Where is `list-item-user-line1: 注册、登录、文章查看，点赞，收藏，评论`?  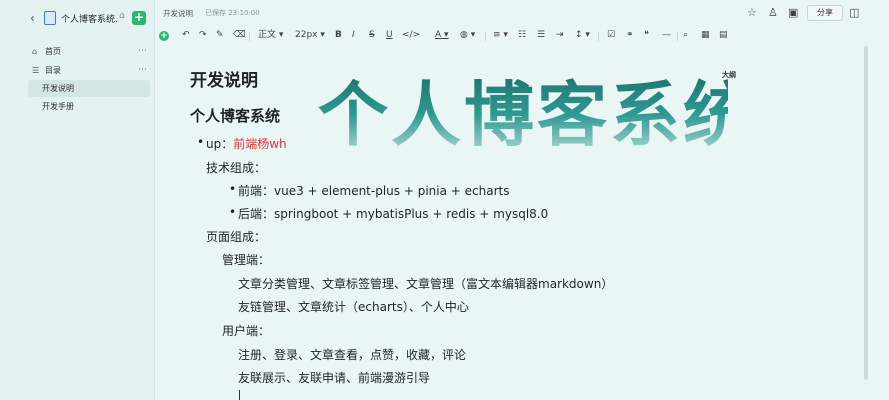
list-item-user-line1: 注册、登录、文章查看，点赞，收藏，评论 is located at coordinates (352, 354).